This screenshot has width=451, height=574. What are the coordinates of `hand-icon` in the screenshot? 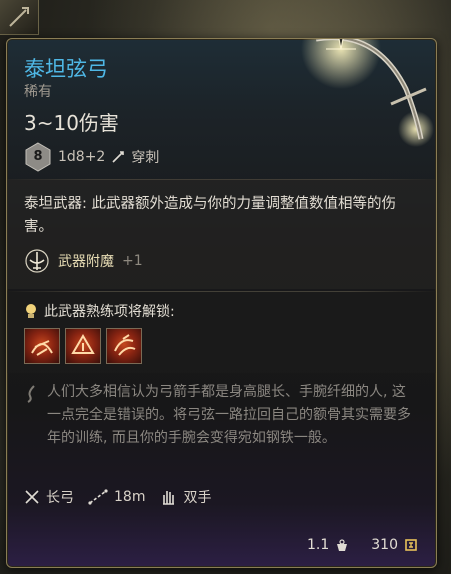 It's located at (169, 498).